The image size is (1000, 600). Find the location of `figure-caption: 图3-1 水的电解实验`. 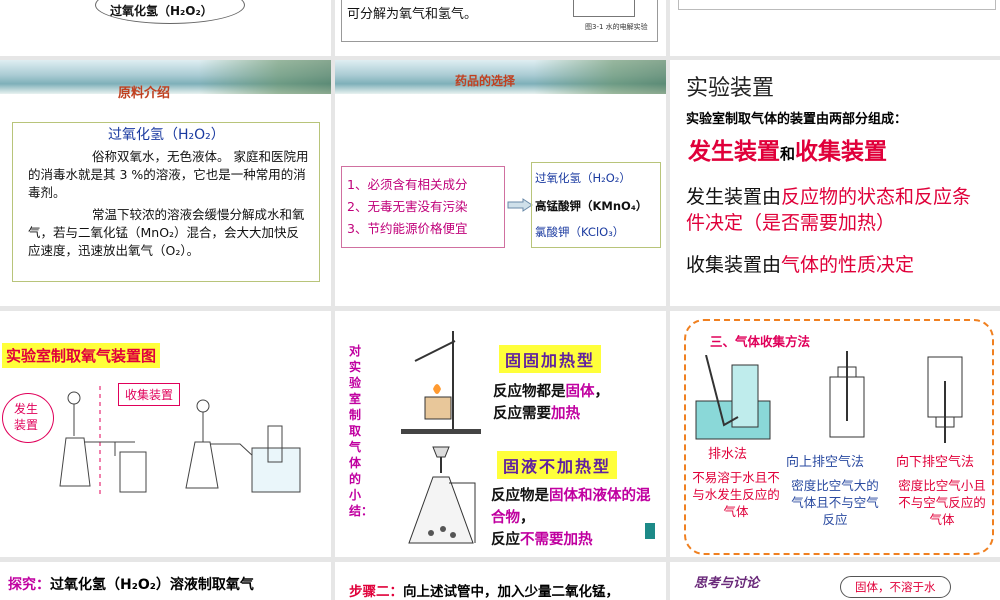

figure-caption: 图3-1 水的电解实验 is located at coordinates (616, 27).